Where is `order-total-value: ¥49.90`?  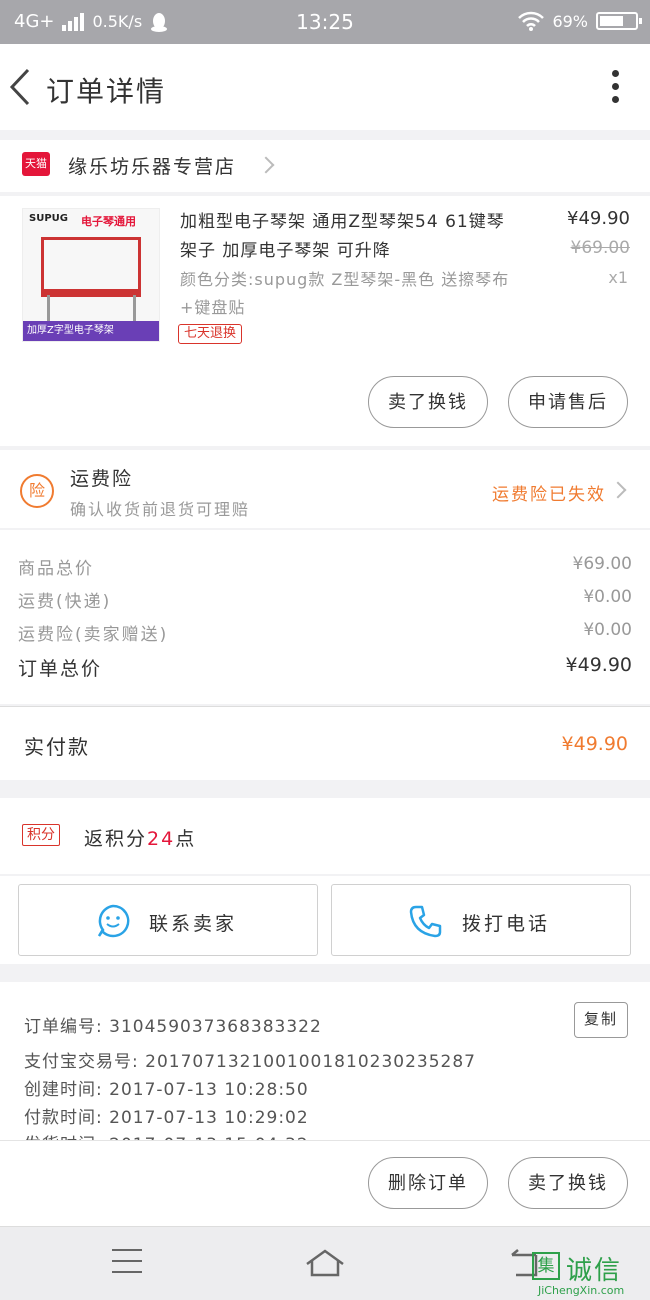 order-total-value: ¥49.90 is located at coordinates (598, 665).